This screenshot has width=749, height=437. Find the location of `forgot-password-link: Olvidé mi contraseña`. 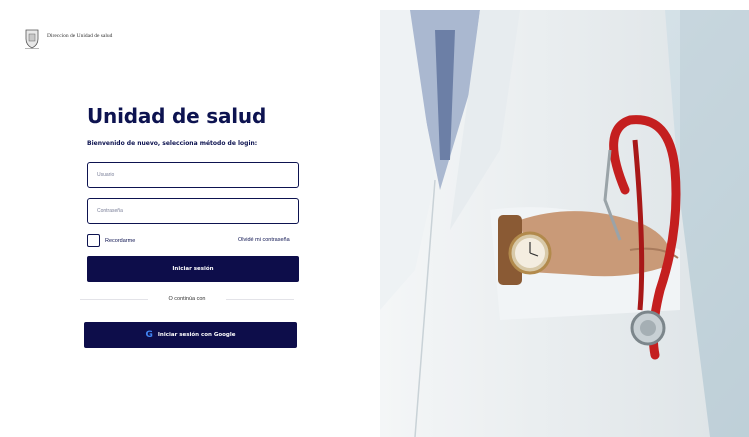

forgot-password-link: Olvidé mi contraseña is located at coordinates (264, 240).